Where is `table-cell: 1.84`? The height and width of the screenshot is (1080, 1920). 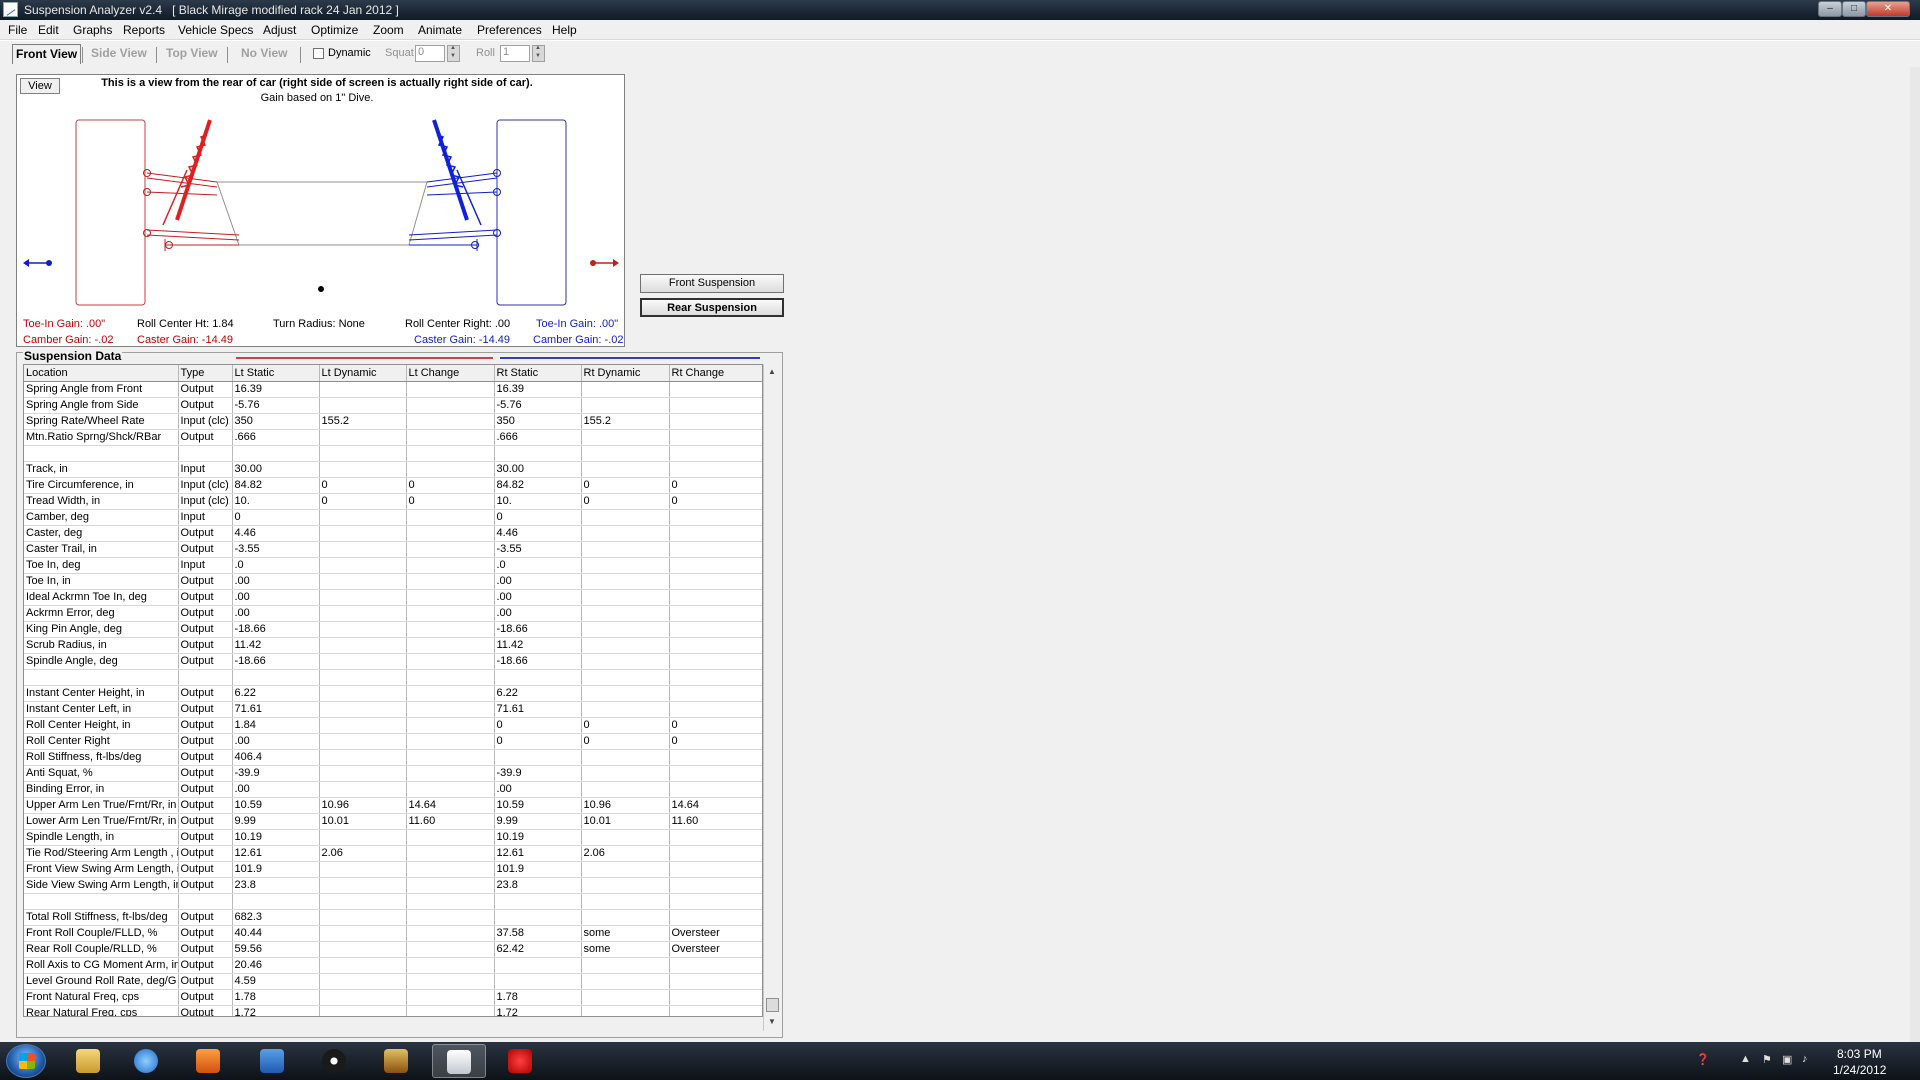 table-cell: 1.84 is located at coordinates (276, 725).